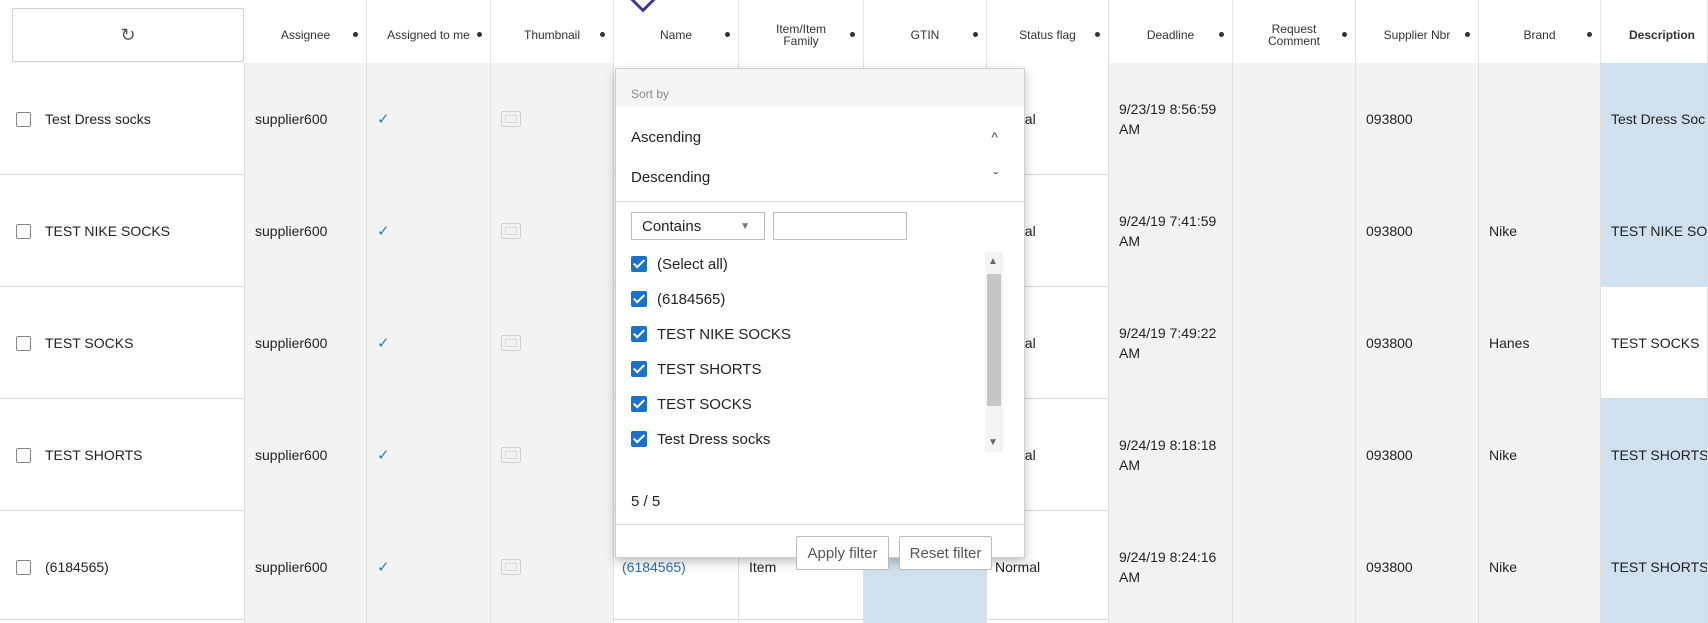  What do you see at coordinates (820, 137) in the screenshot?
I see `sort-ascending: Ascending ^` at bounding box center [820, 137].